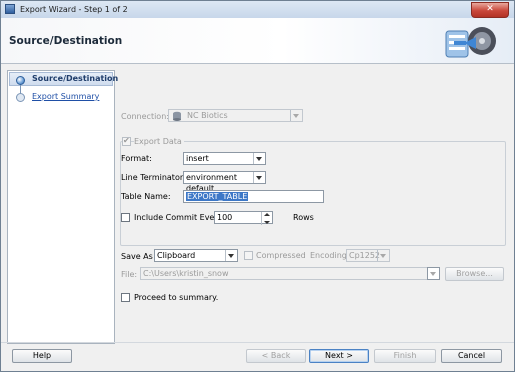 The image size is (515, 372). Describe the element at coordinates (197, 158) in the screenshot. I see `format-value: insert` at that location.